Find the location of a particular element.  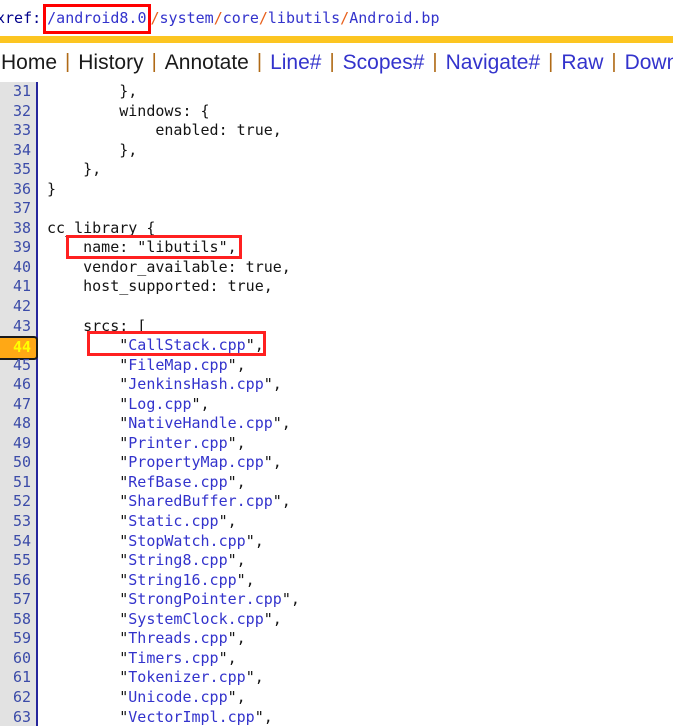

code-line: 39 name: "libutils", is located at coordinates (336, 248).